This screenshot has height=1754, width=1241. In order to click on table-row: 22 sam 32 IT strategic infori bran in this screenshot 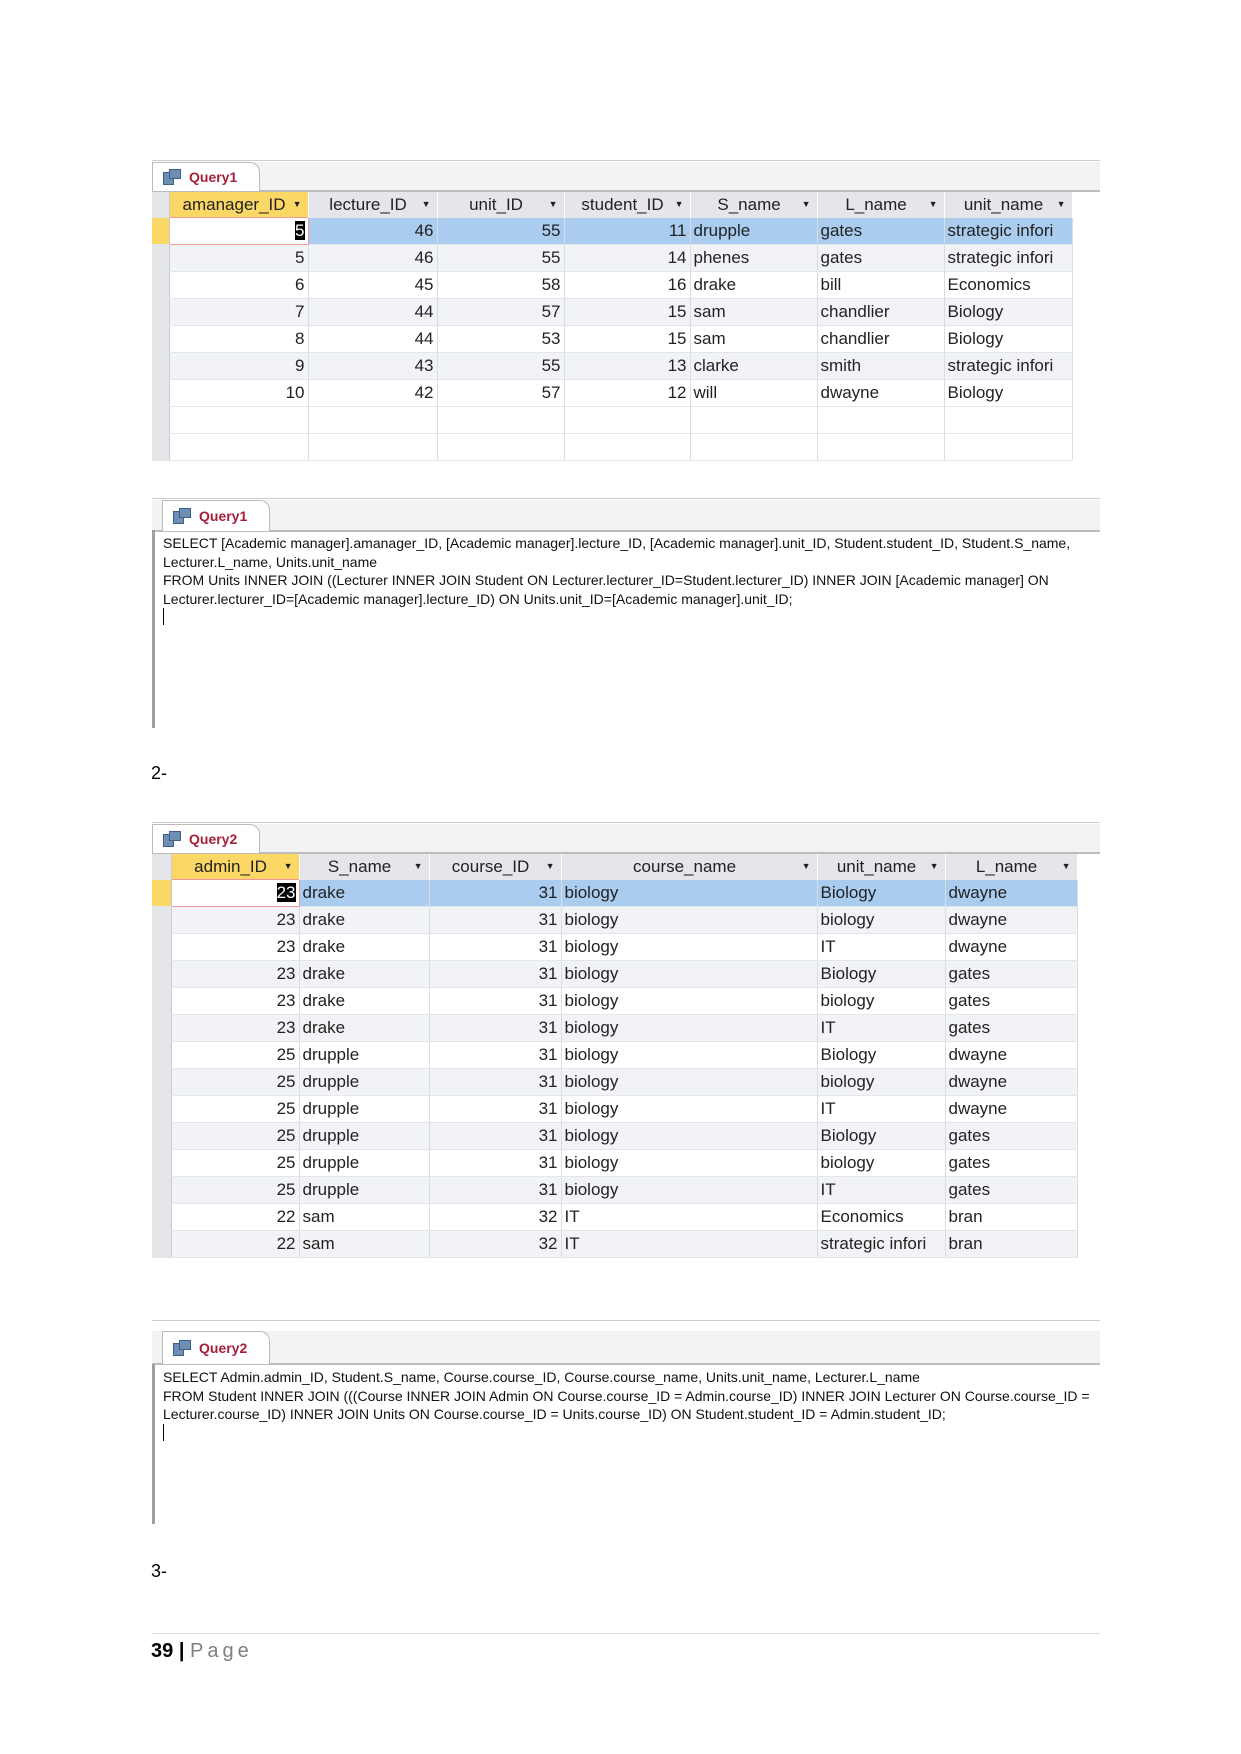, I will do `click(615, 1244)`.